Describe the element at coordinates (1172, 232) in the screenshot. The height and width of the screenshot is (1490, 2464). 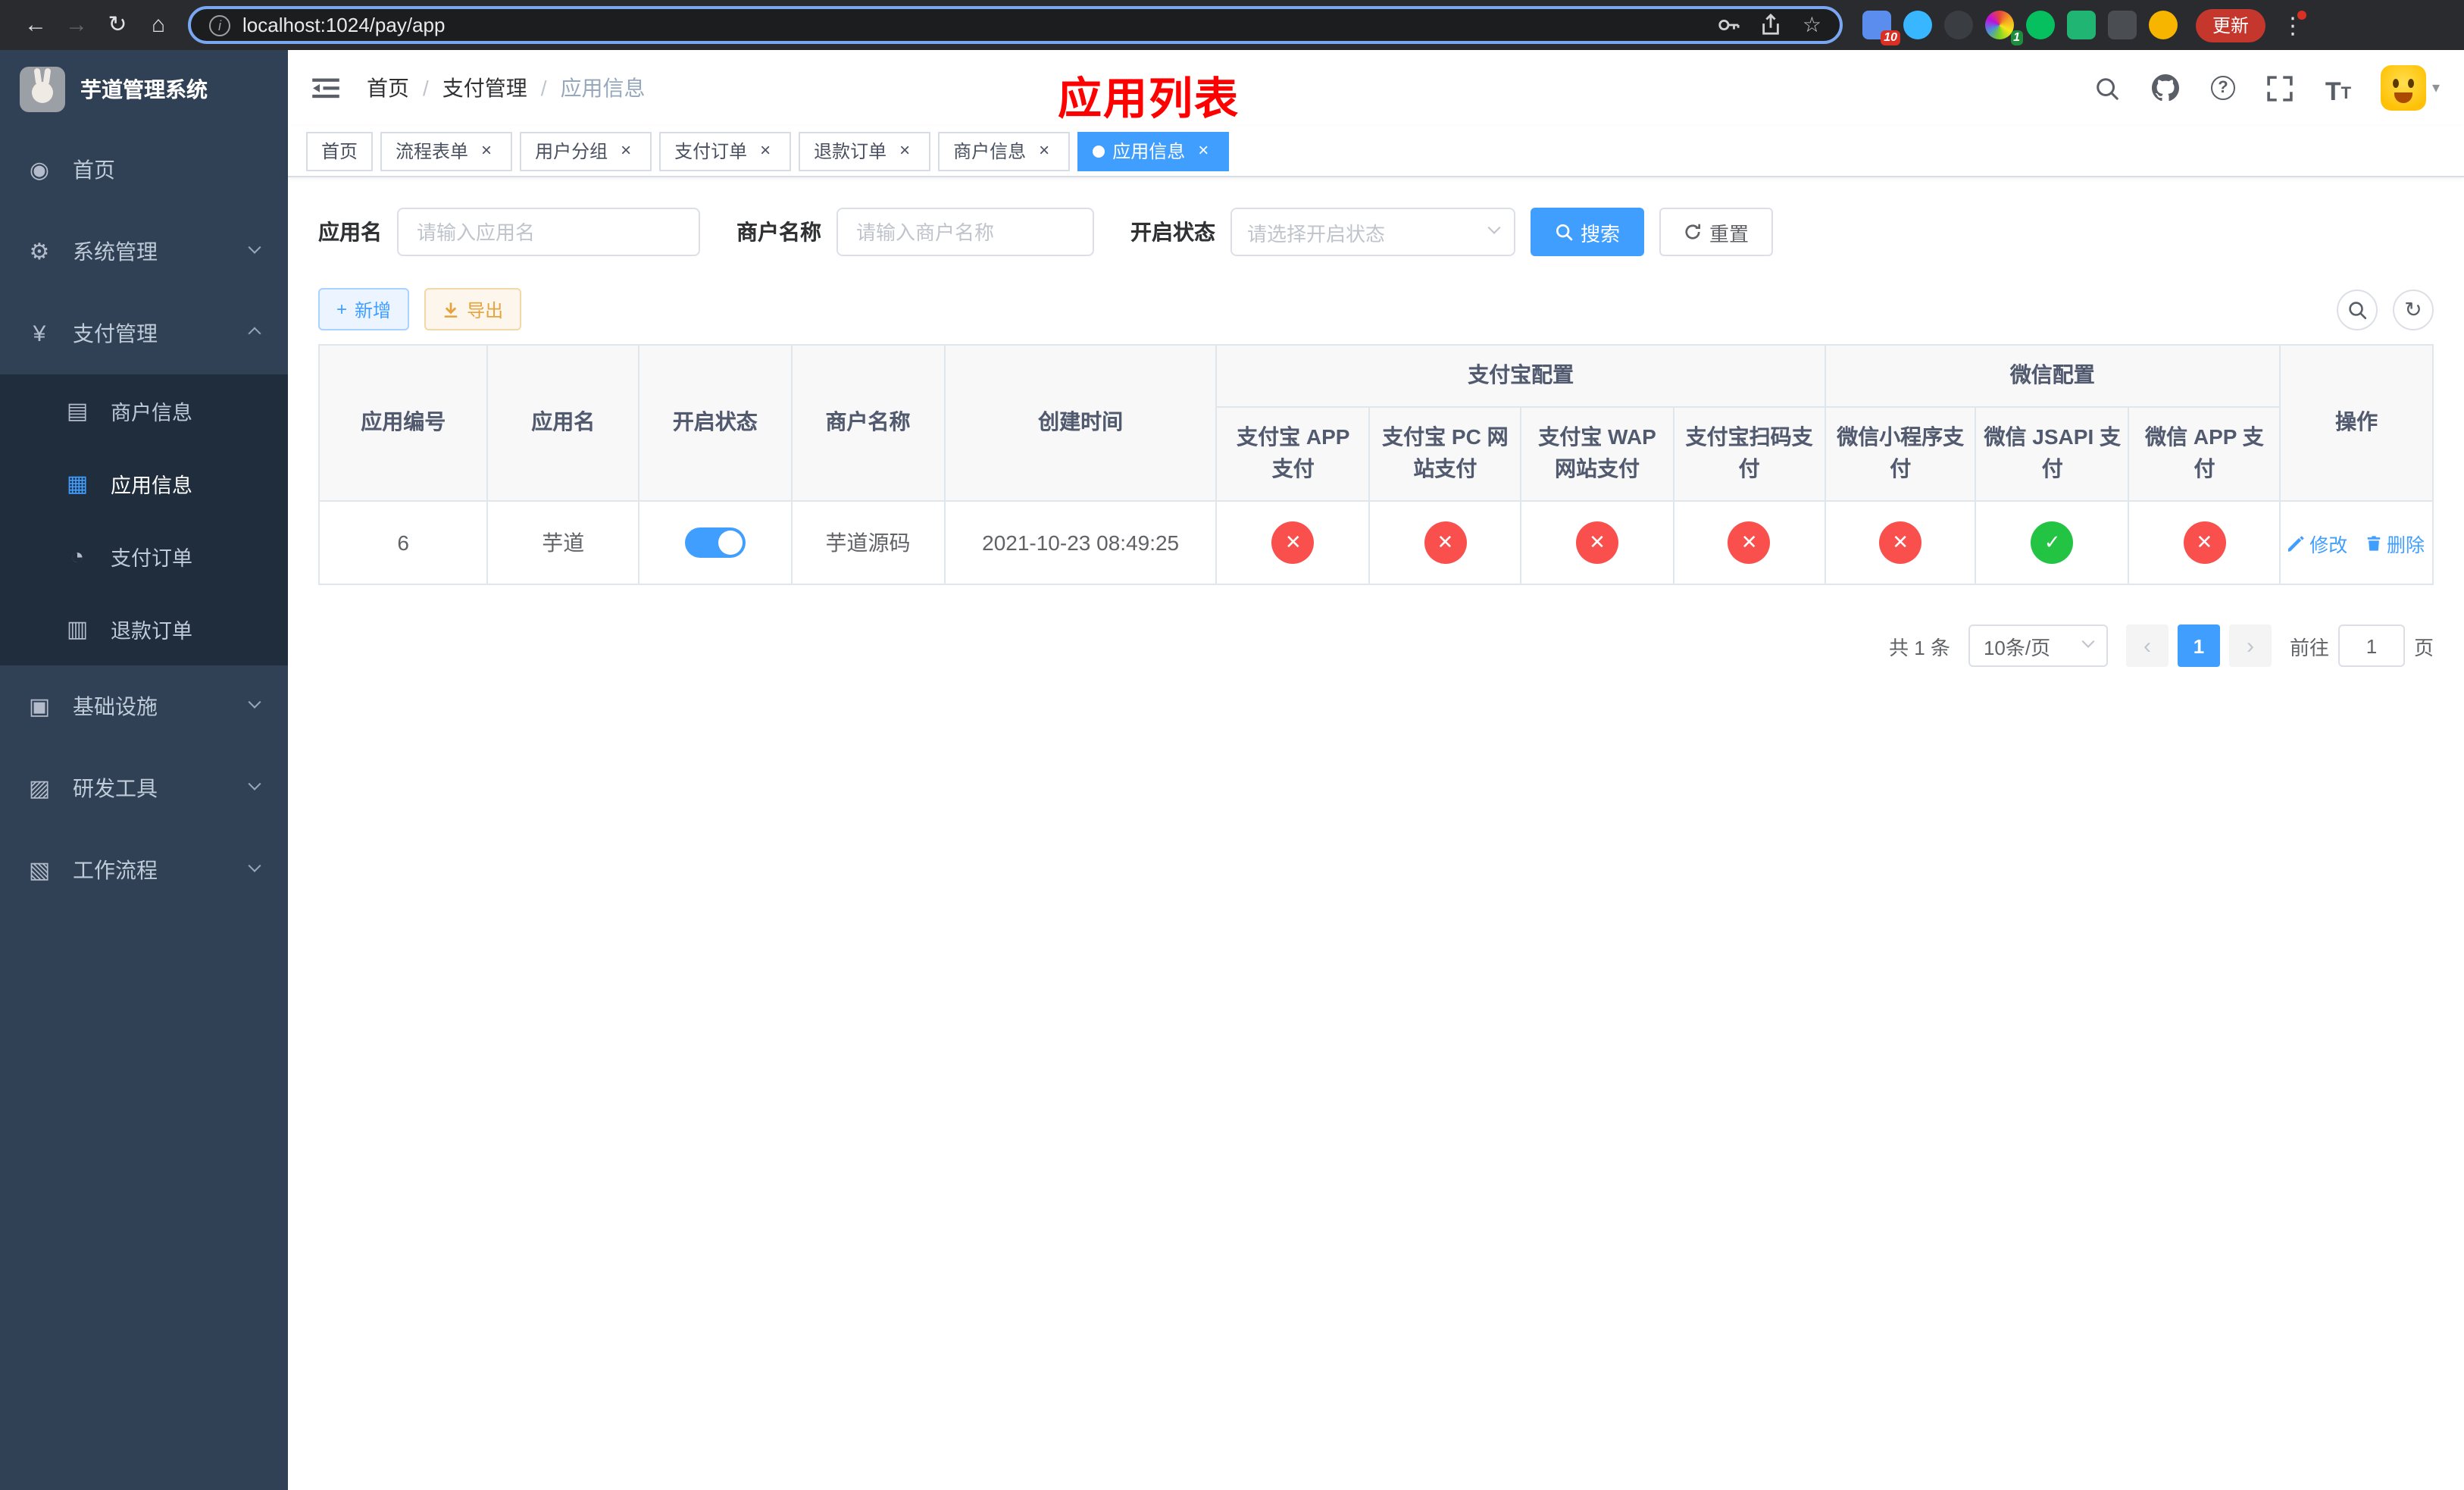
I see `status-label: 开启状态` at that location.